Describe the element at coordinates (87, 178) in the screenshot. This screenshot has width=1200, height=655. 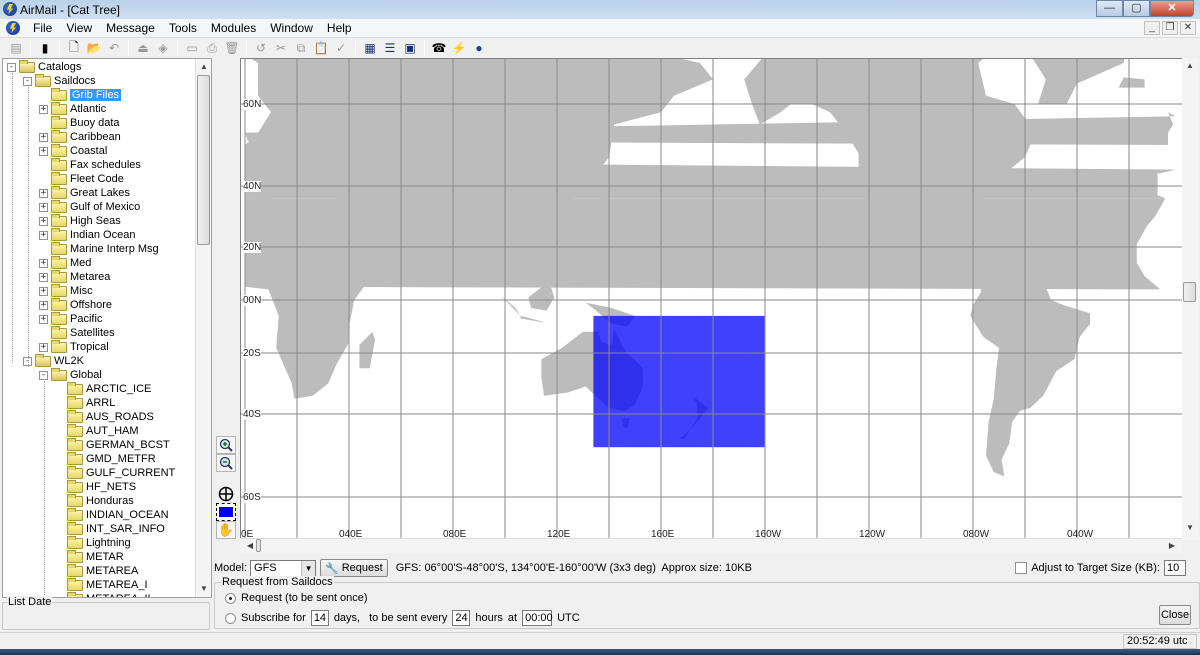
I see `tree-item: Fleet Code` at that location.